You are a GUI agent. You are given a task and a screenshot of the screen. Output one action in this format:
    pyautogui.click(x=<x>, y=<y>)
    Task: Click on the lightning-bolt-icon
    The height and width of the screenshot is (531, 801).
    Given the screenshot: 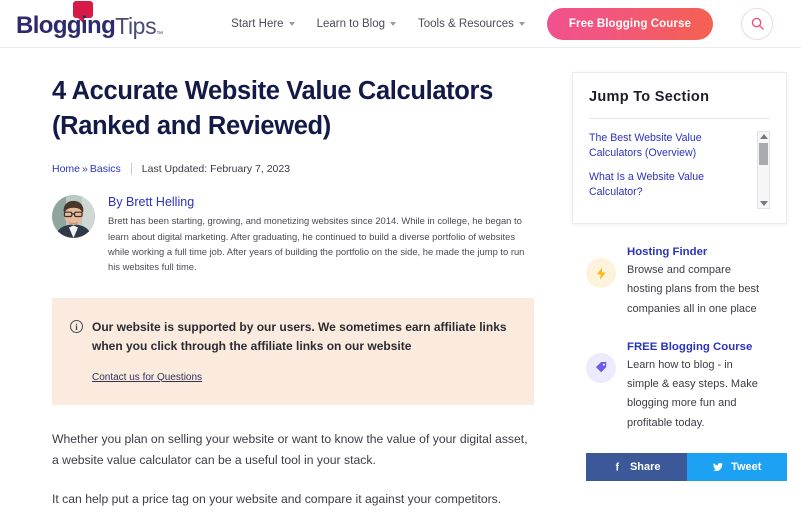 What is the action you would take?
    pyautogui.click(x=601, y=273)
    